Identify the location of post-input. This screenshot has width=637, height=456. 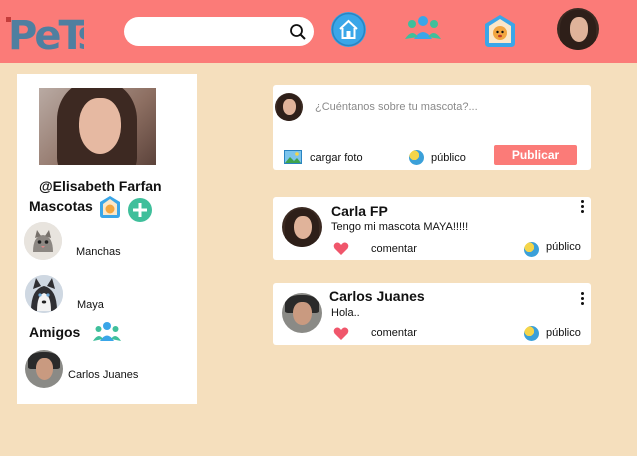
(445, 107).